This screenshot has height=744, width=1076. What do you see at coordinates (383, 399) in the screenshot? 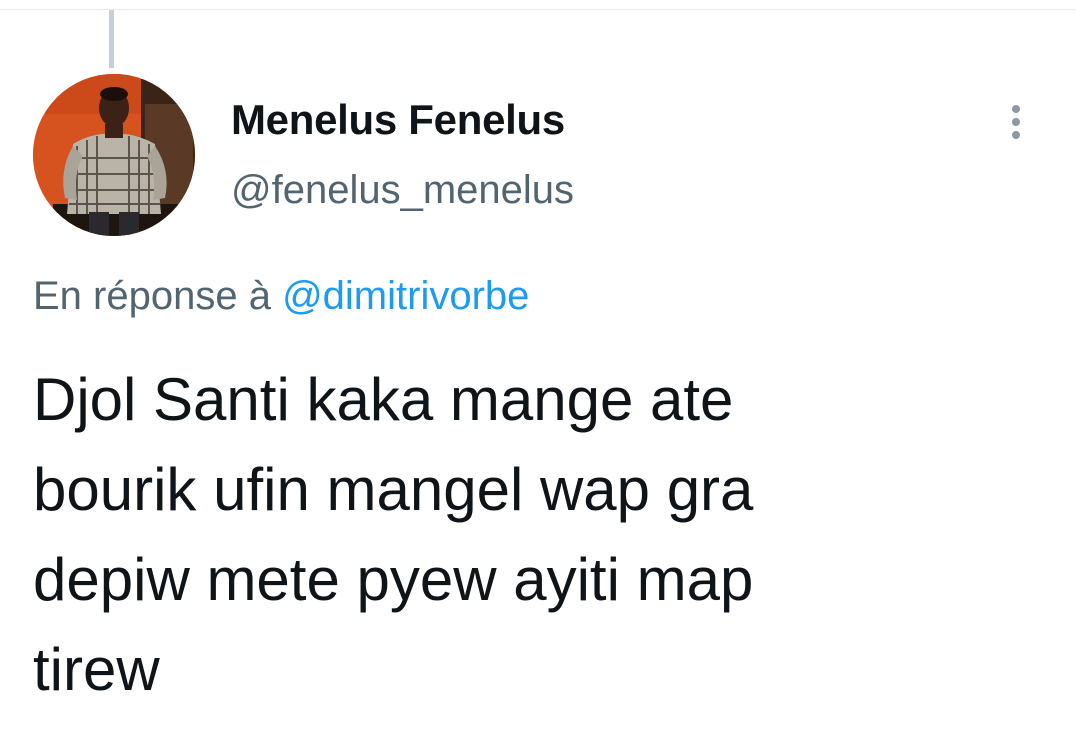
I see `tweet-text-line: Djol Santi kaka mange ate` at bounding box center [383, 399].